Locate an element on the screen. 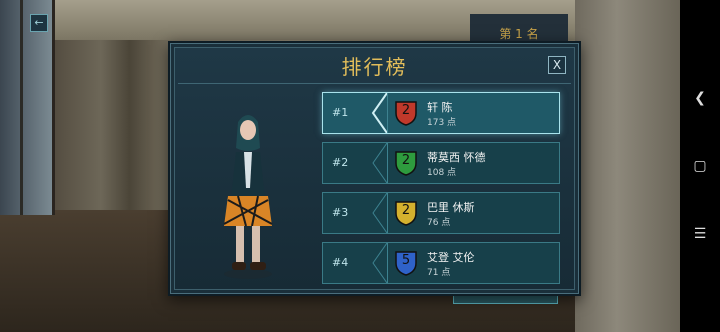  leaderboard-row: #4 5 艾登 艾伦 71 点 is located at coordinates (441, 263).